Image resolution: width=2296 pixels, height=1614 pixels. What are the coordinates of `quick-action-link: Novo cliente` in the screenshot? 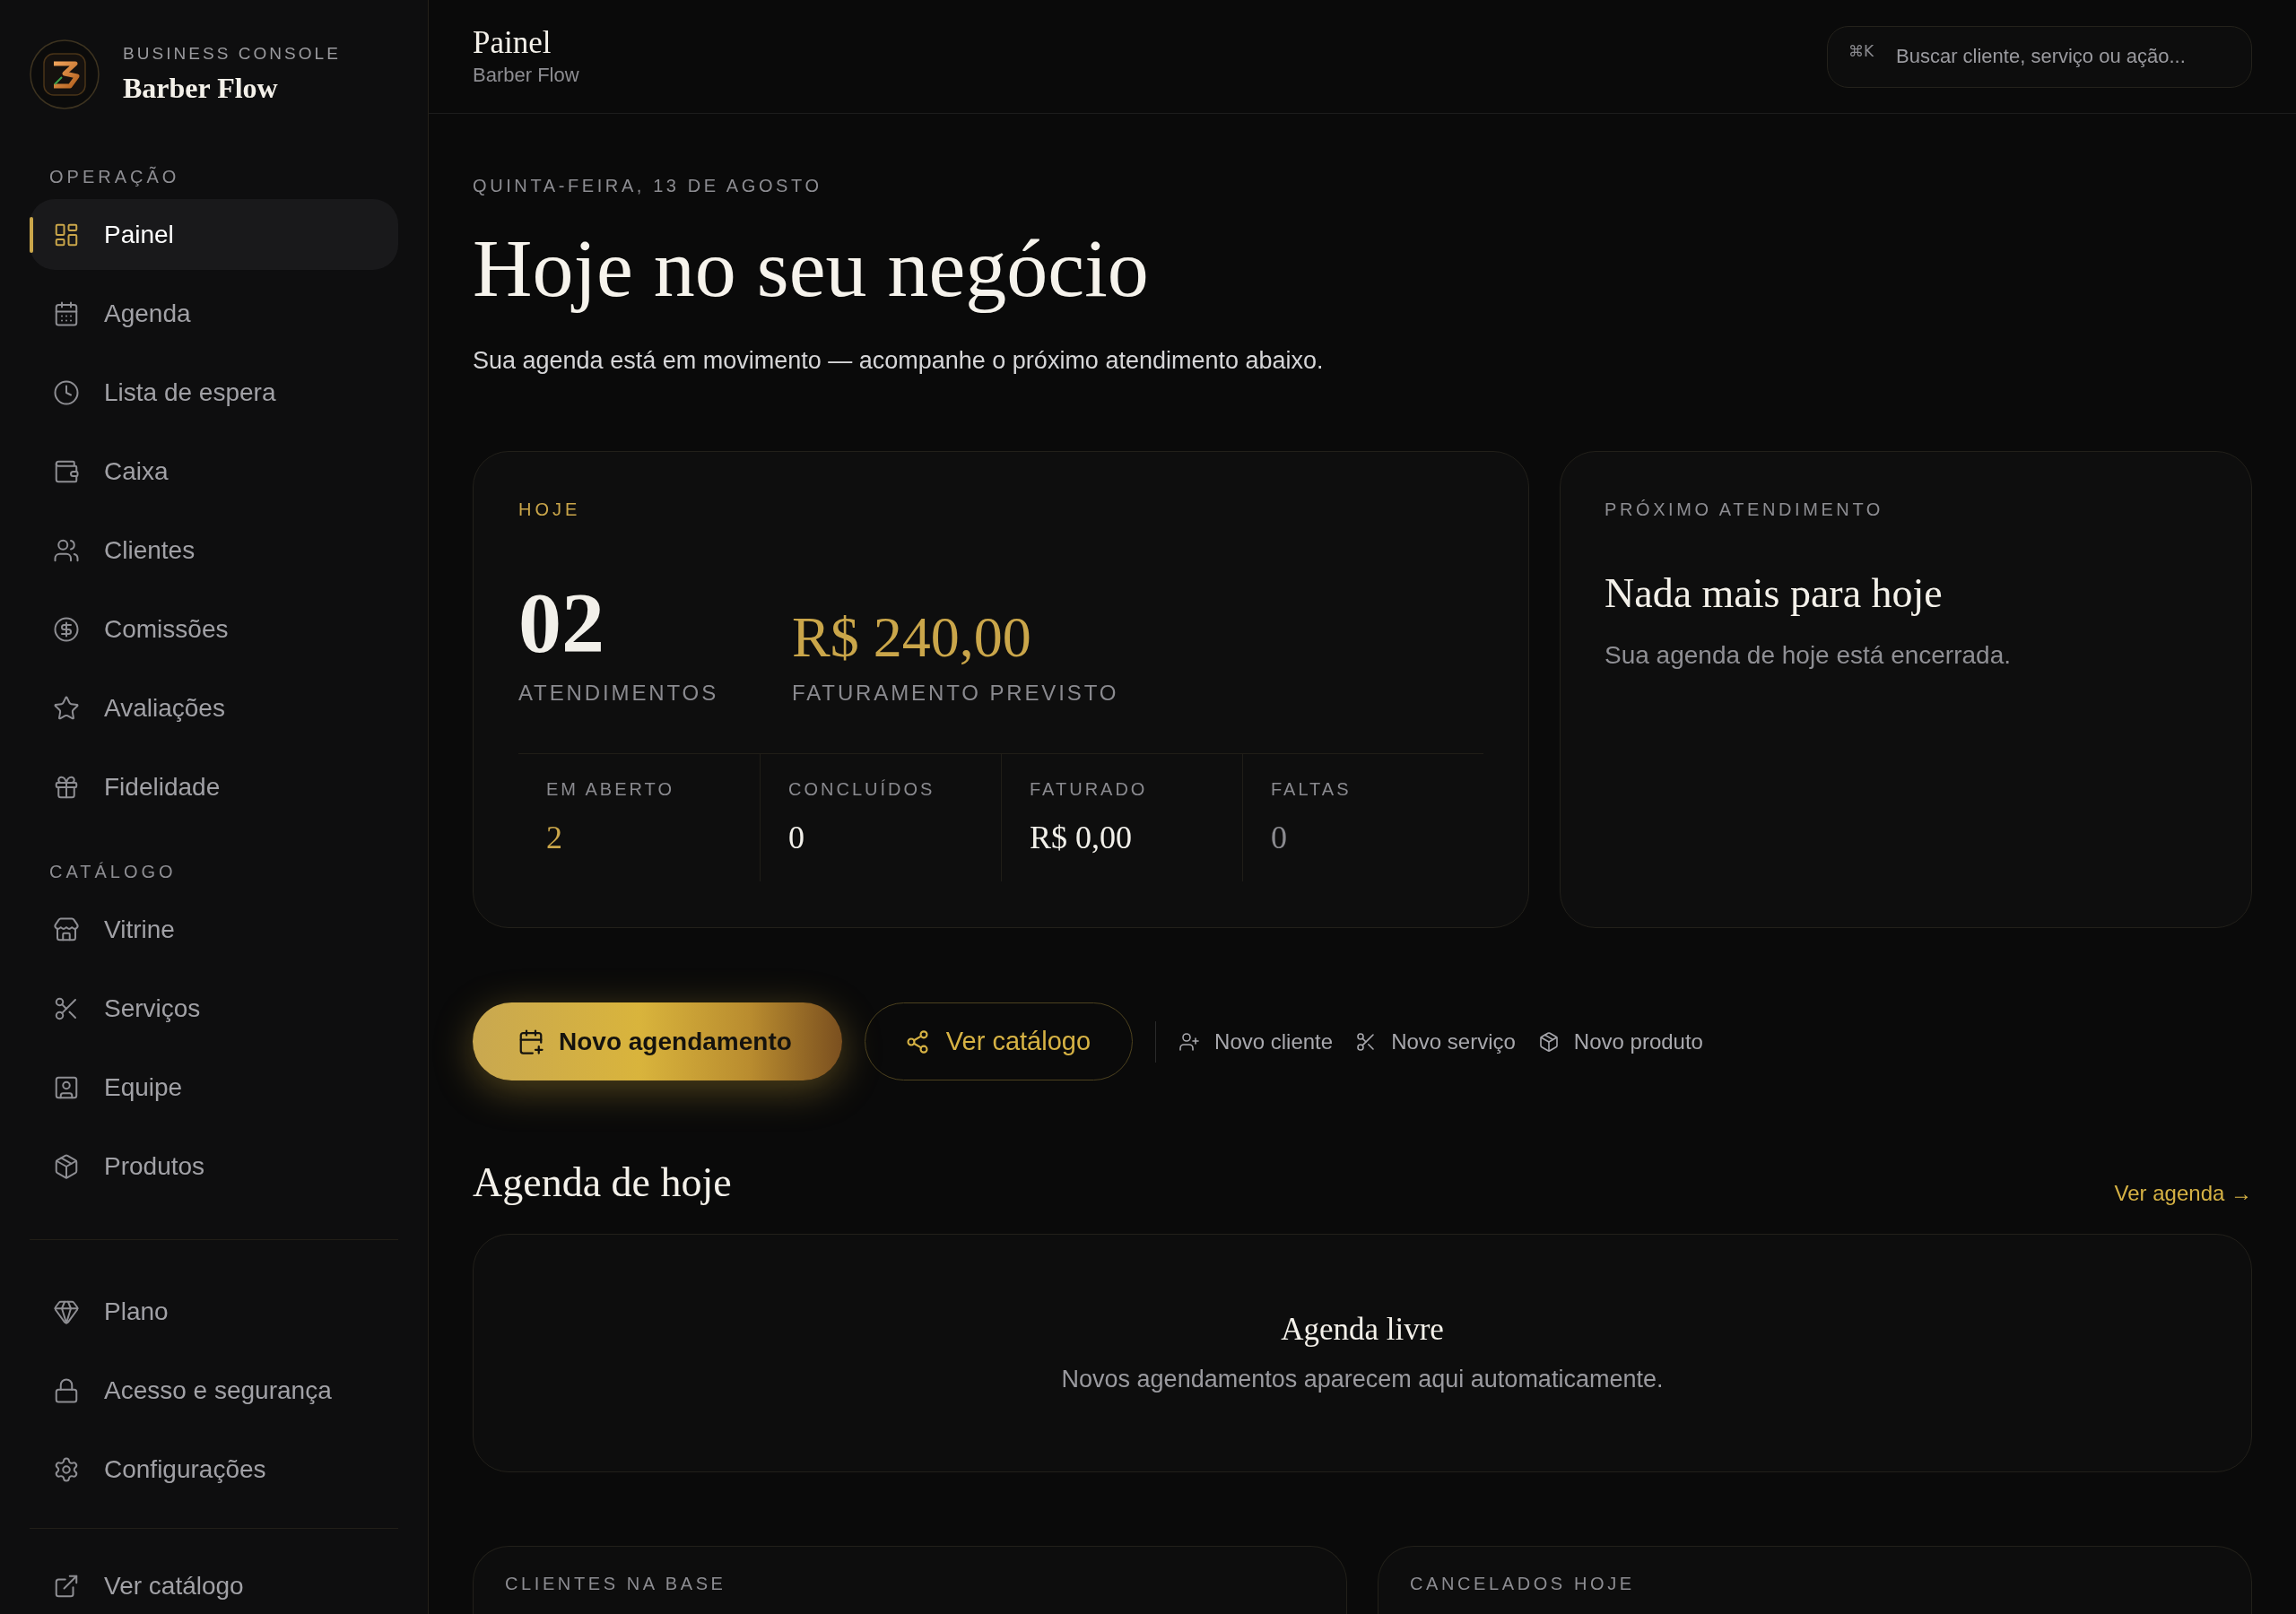 It's located at (1256, 1041).